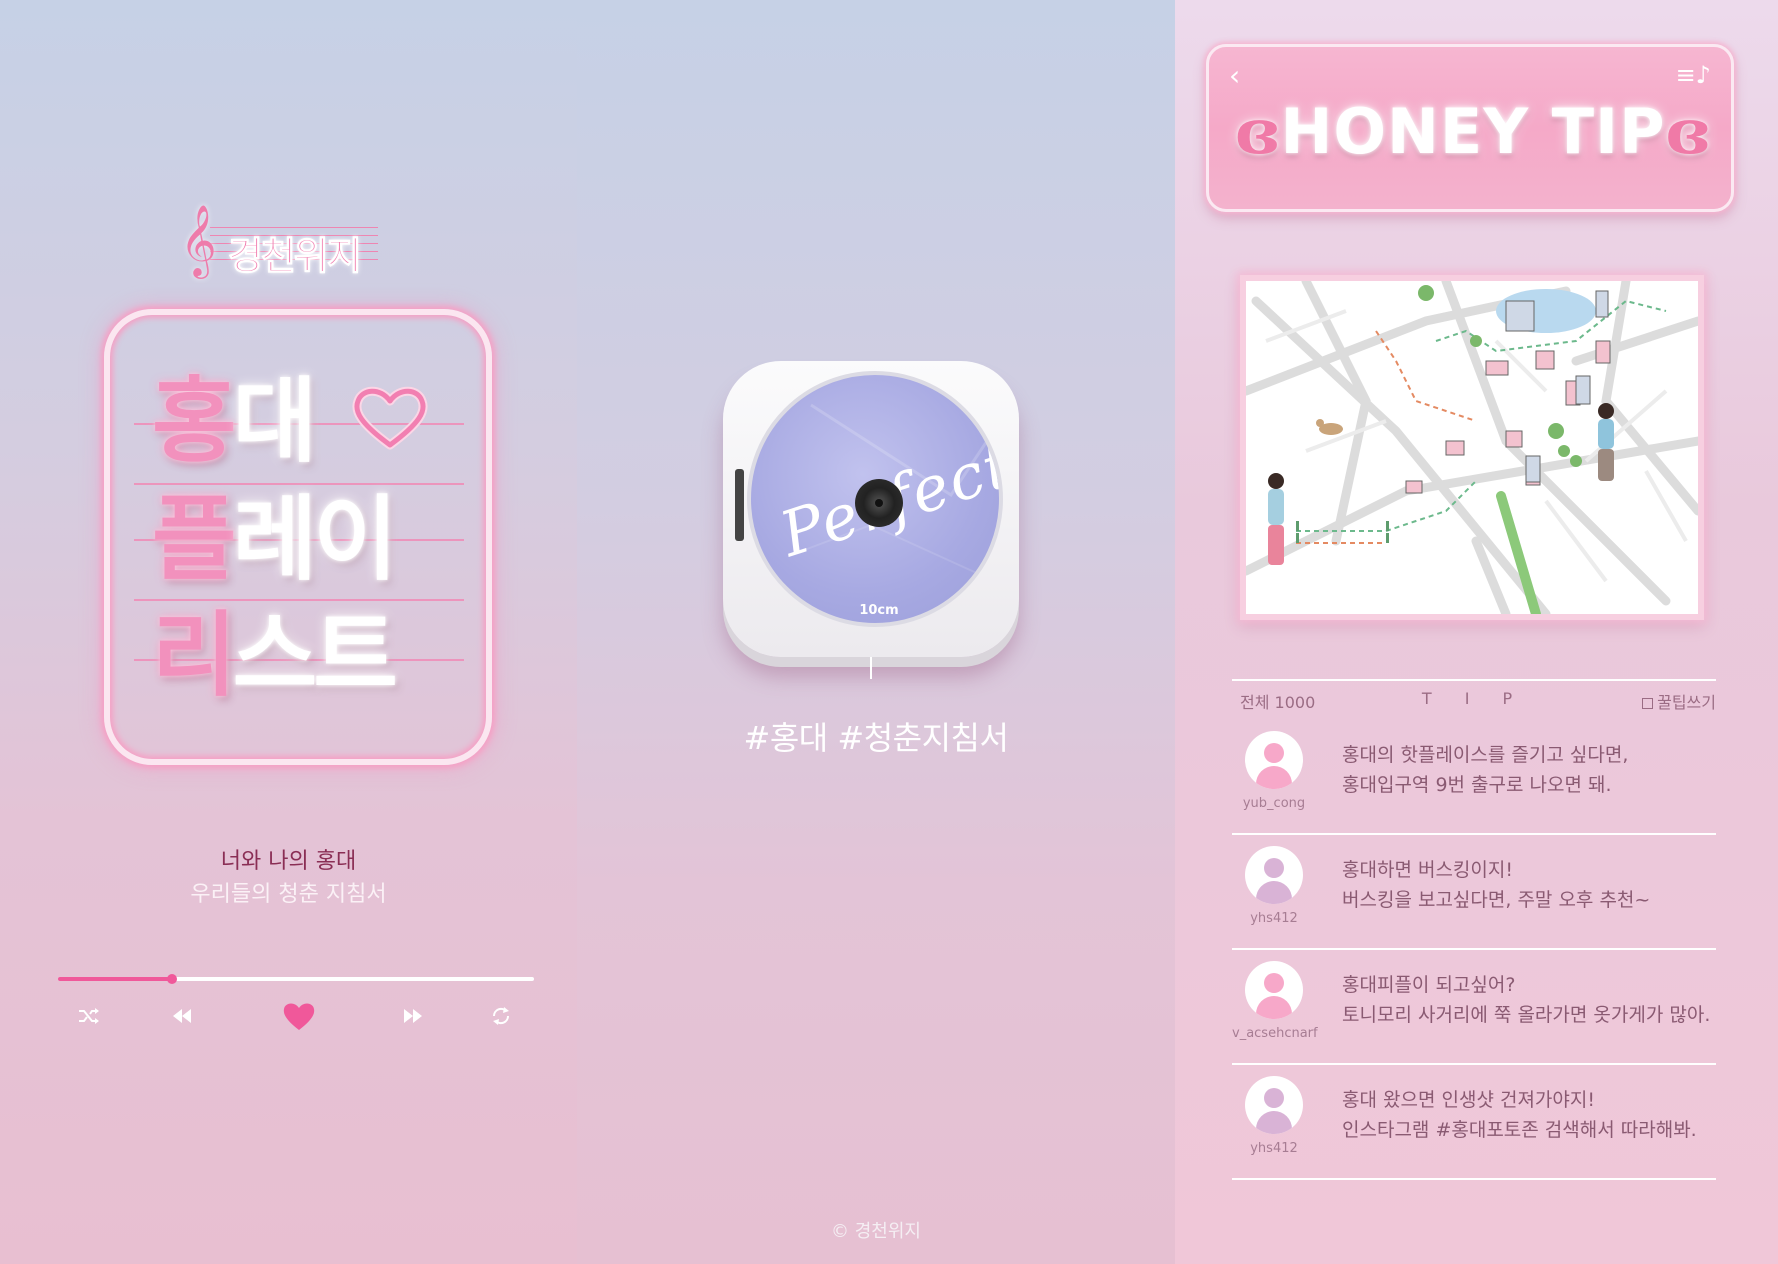 This screenshot has width=1778, height=1264. What do you see at coordinates (1468, 1100) in the screenshot?
I see `tip-text-line1: 홍대 왔으면 인생샷 건져가야지!` at bounding box center [1468, 1100].